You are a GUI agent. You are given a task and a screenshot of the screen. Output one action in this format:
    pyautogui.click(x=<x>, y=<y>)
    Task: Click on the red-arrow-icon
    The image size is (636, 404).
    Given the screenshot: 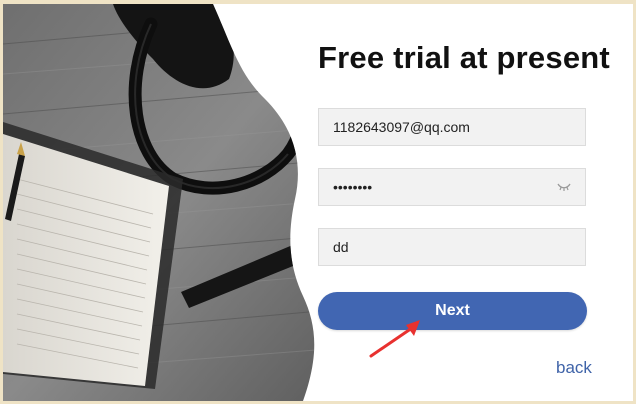 What is the action you would take?
    pyautogui.click(x=394, y=339)
    